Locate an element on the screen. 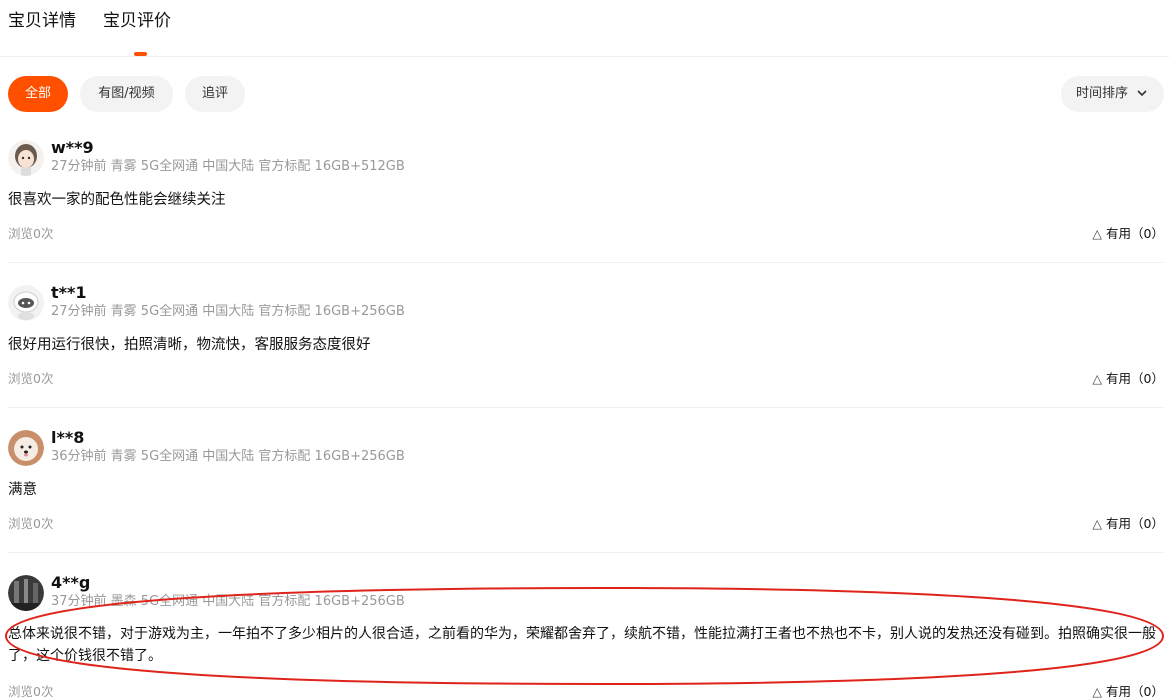  avatar-default-robot-icon is located at coordinates (26, 303).